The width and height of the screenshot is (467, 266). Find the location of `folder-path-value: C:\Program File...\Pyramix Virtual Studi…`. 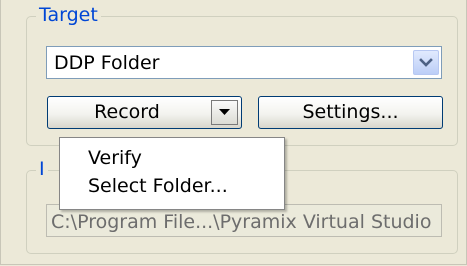

folder-path-value: C:\Program File...\Pyramix Virtual Studi… is located at coordinates (241, 222).